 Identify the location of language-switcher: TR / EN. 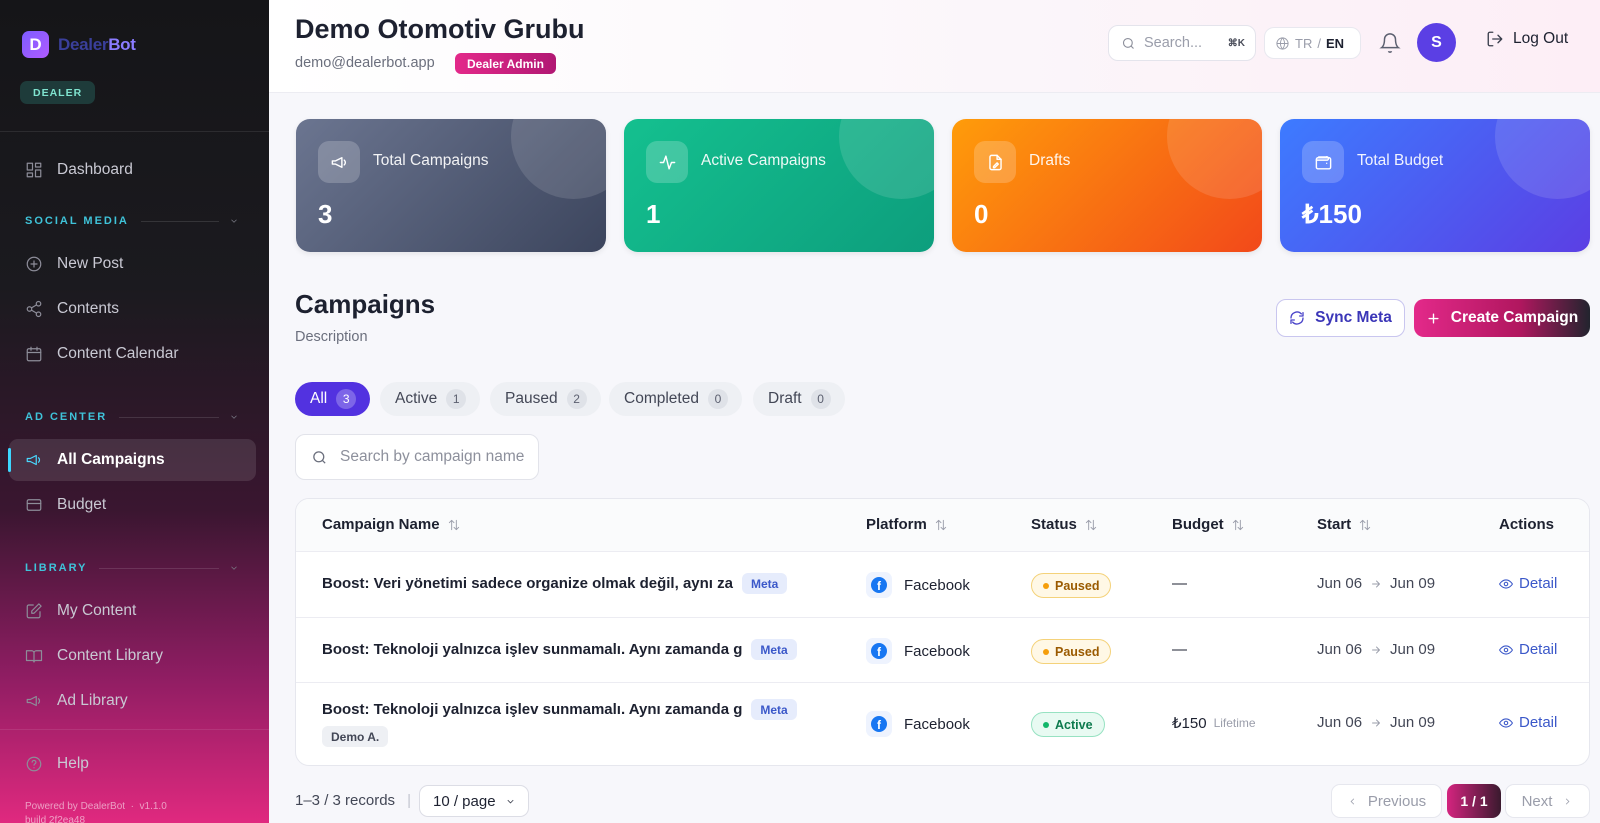
(1312, 43).